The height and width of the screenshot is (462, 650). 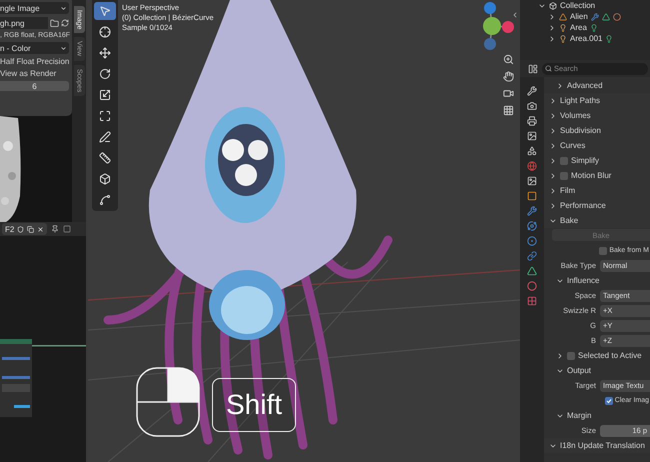 I want to click on link-line, so click(x=59, y=346).